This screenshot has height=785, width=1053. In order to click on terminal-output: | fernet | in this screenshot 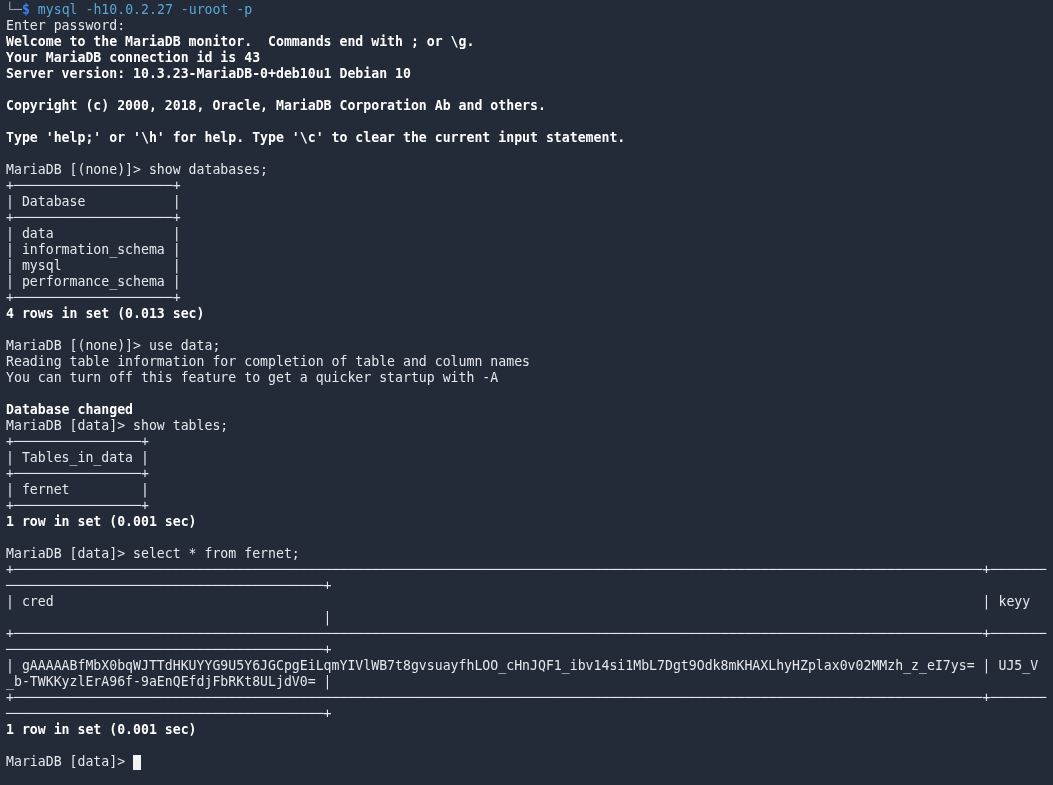, I will do `click(77, 489)`.